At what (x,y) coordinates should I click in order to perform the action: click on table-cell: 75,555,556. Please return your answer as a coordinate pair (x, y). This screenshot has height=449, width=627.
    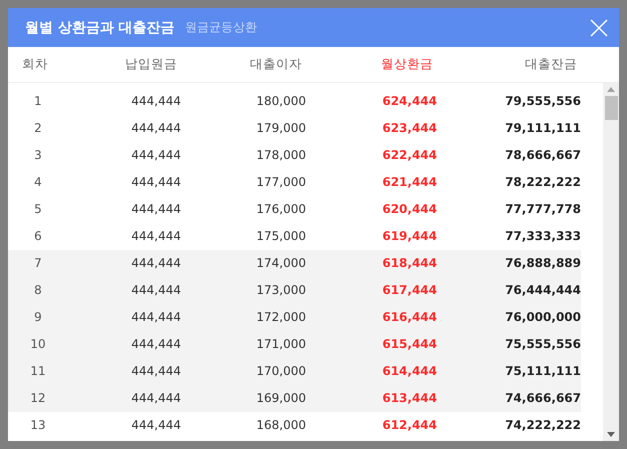
    Looking at the image, I should click on (509, 344).